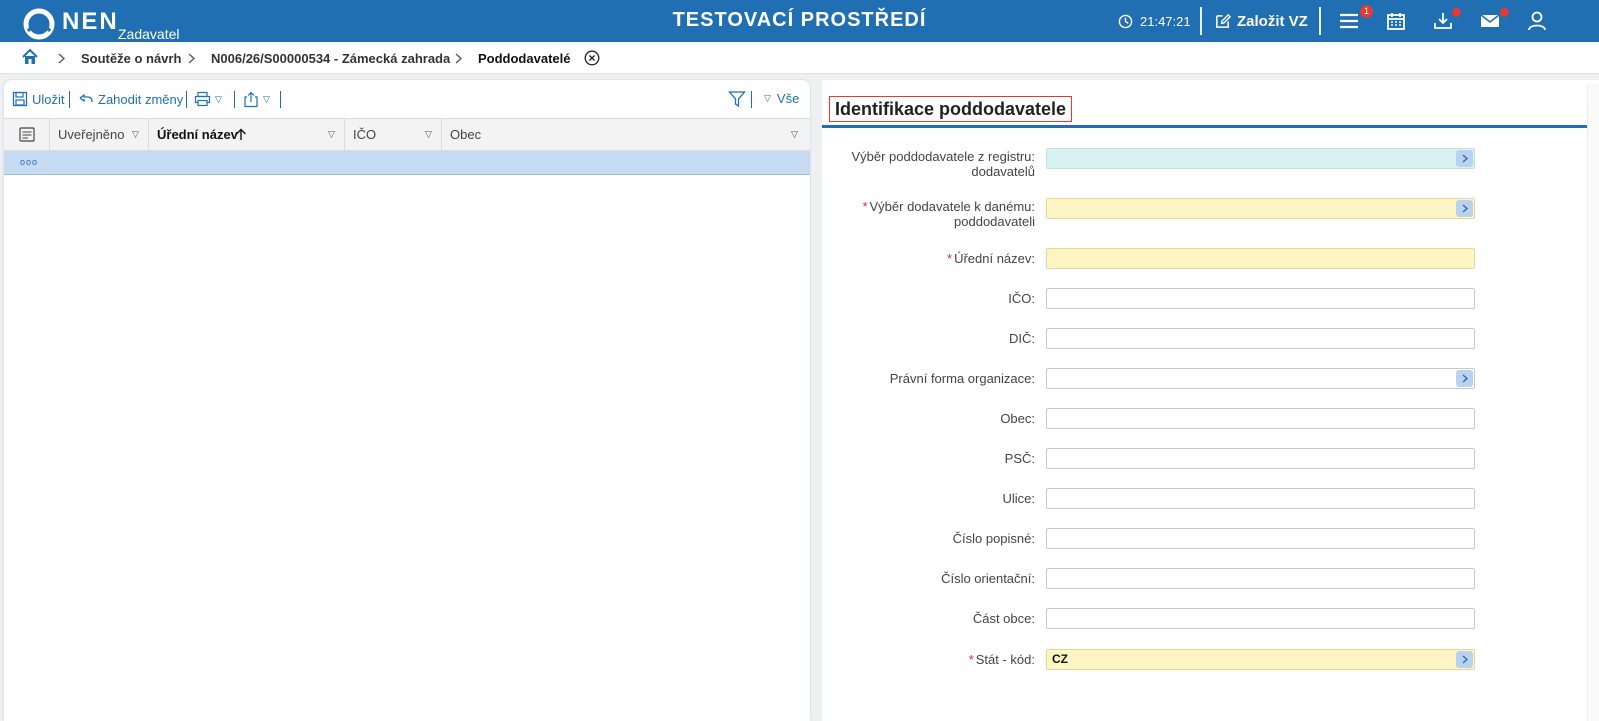 The image size is (1599, 721). What do you see at coordinates (1260, 378) in the screenshot?
I see `legal-form-field` at bounding box center [1260, 378].